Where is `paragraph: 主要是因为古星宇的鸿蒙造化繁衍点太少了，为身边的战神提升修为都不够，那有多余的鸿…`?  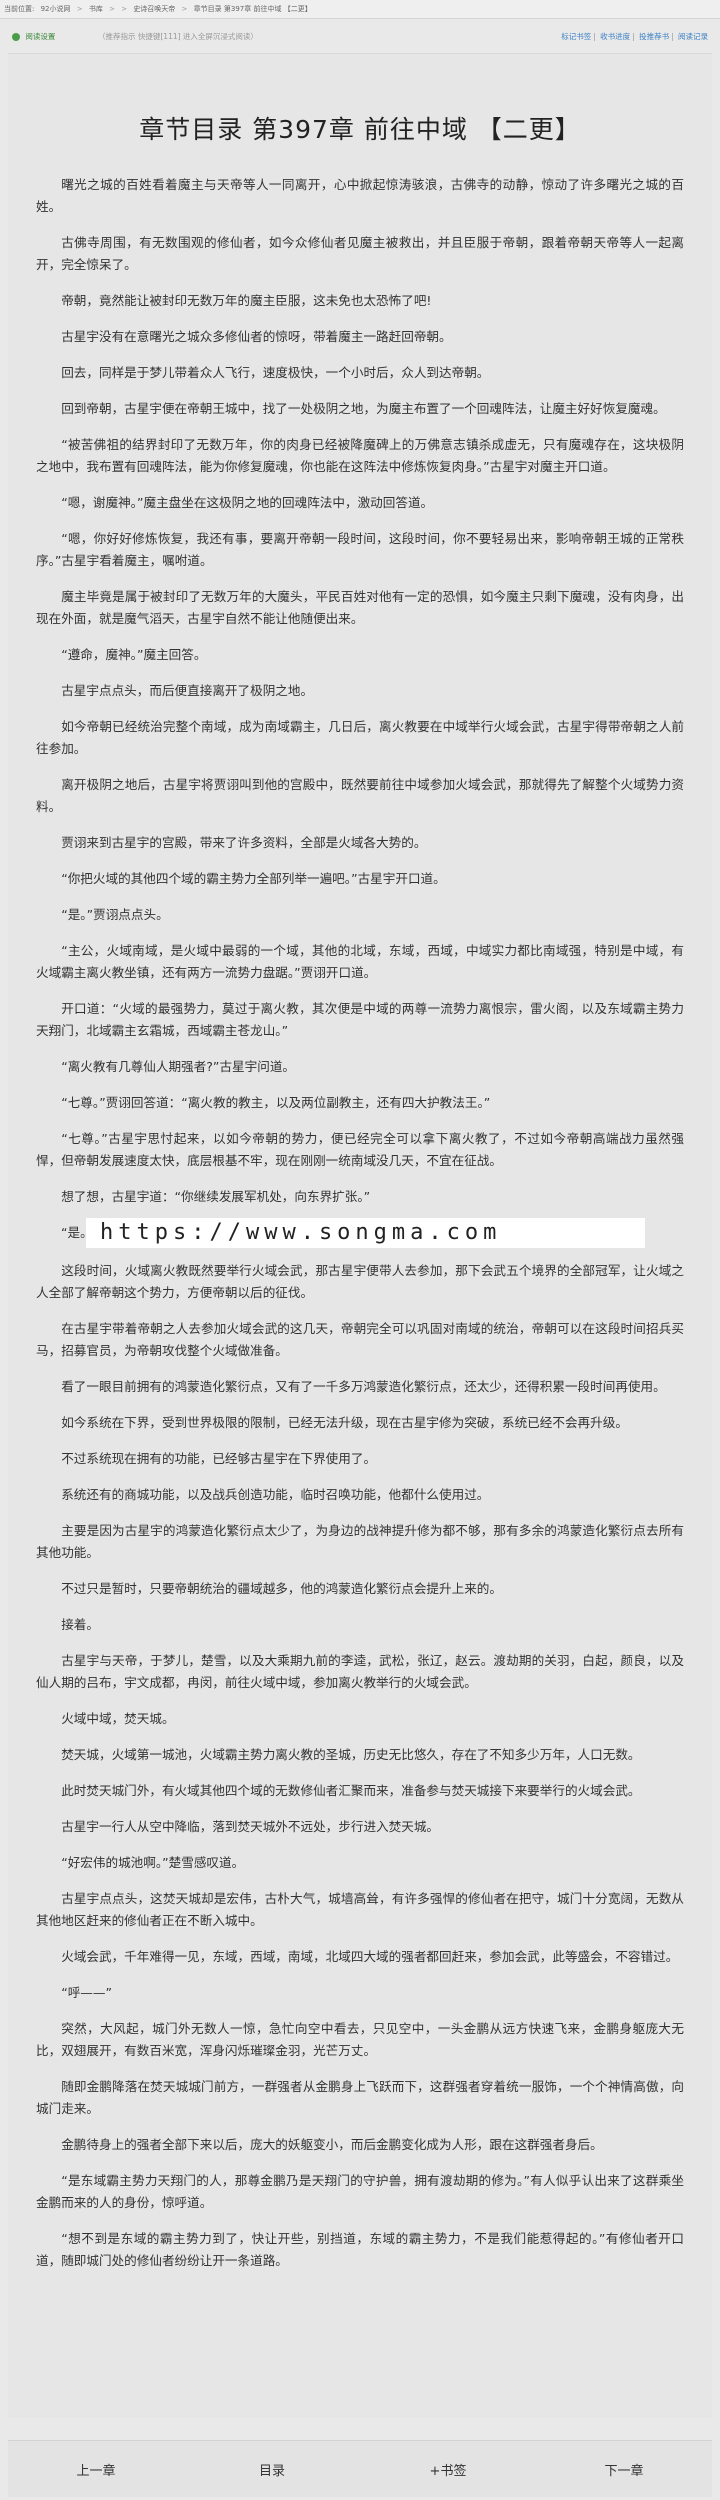 paragraph: 主要是因为古星宇的鸿蒙造化繁衍点太少了，为身边的战神提升修为都不够，那有多余的鸿… is located at coordinates (360, 1541).